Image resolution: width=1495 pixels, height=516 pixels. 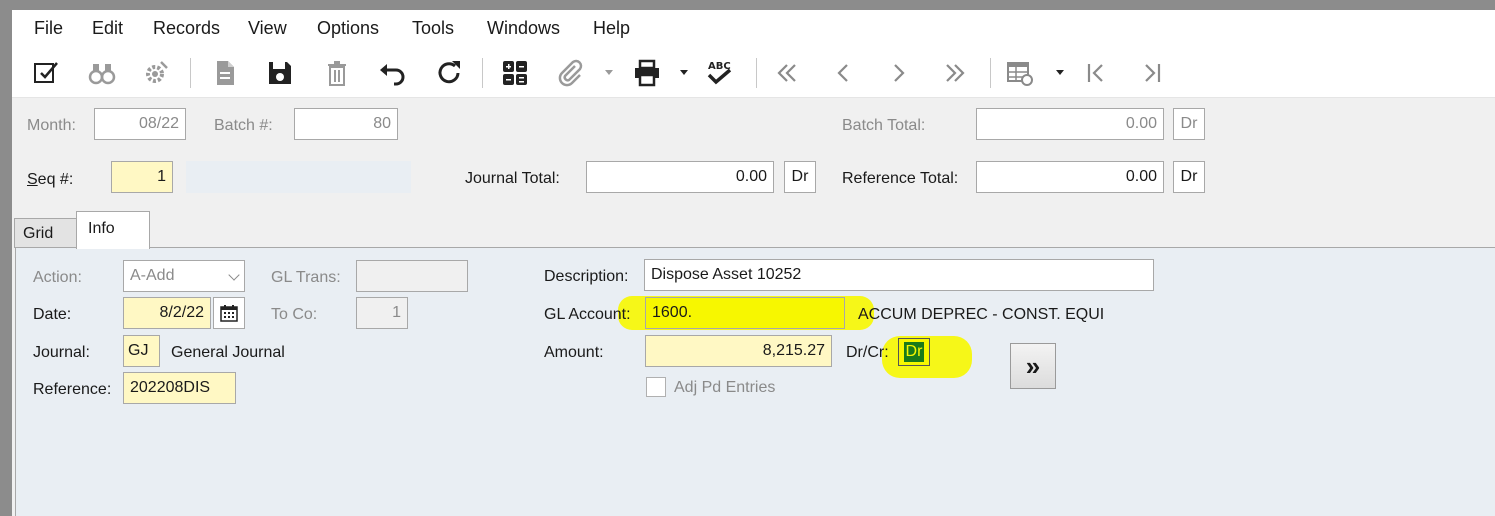 What do you see at coordinates (348, 28) in the screenshot?
I see `menu-options: Options` at bounding box center [348, 28].